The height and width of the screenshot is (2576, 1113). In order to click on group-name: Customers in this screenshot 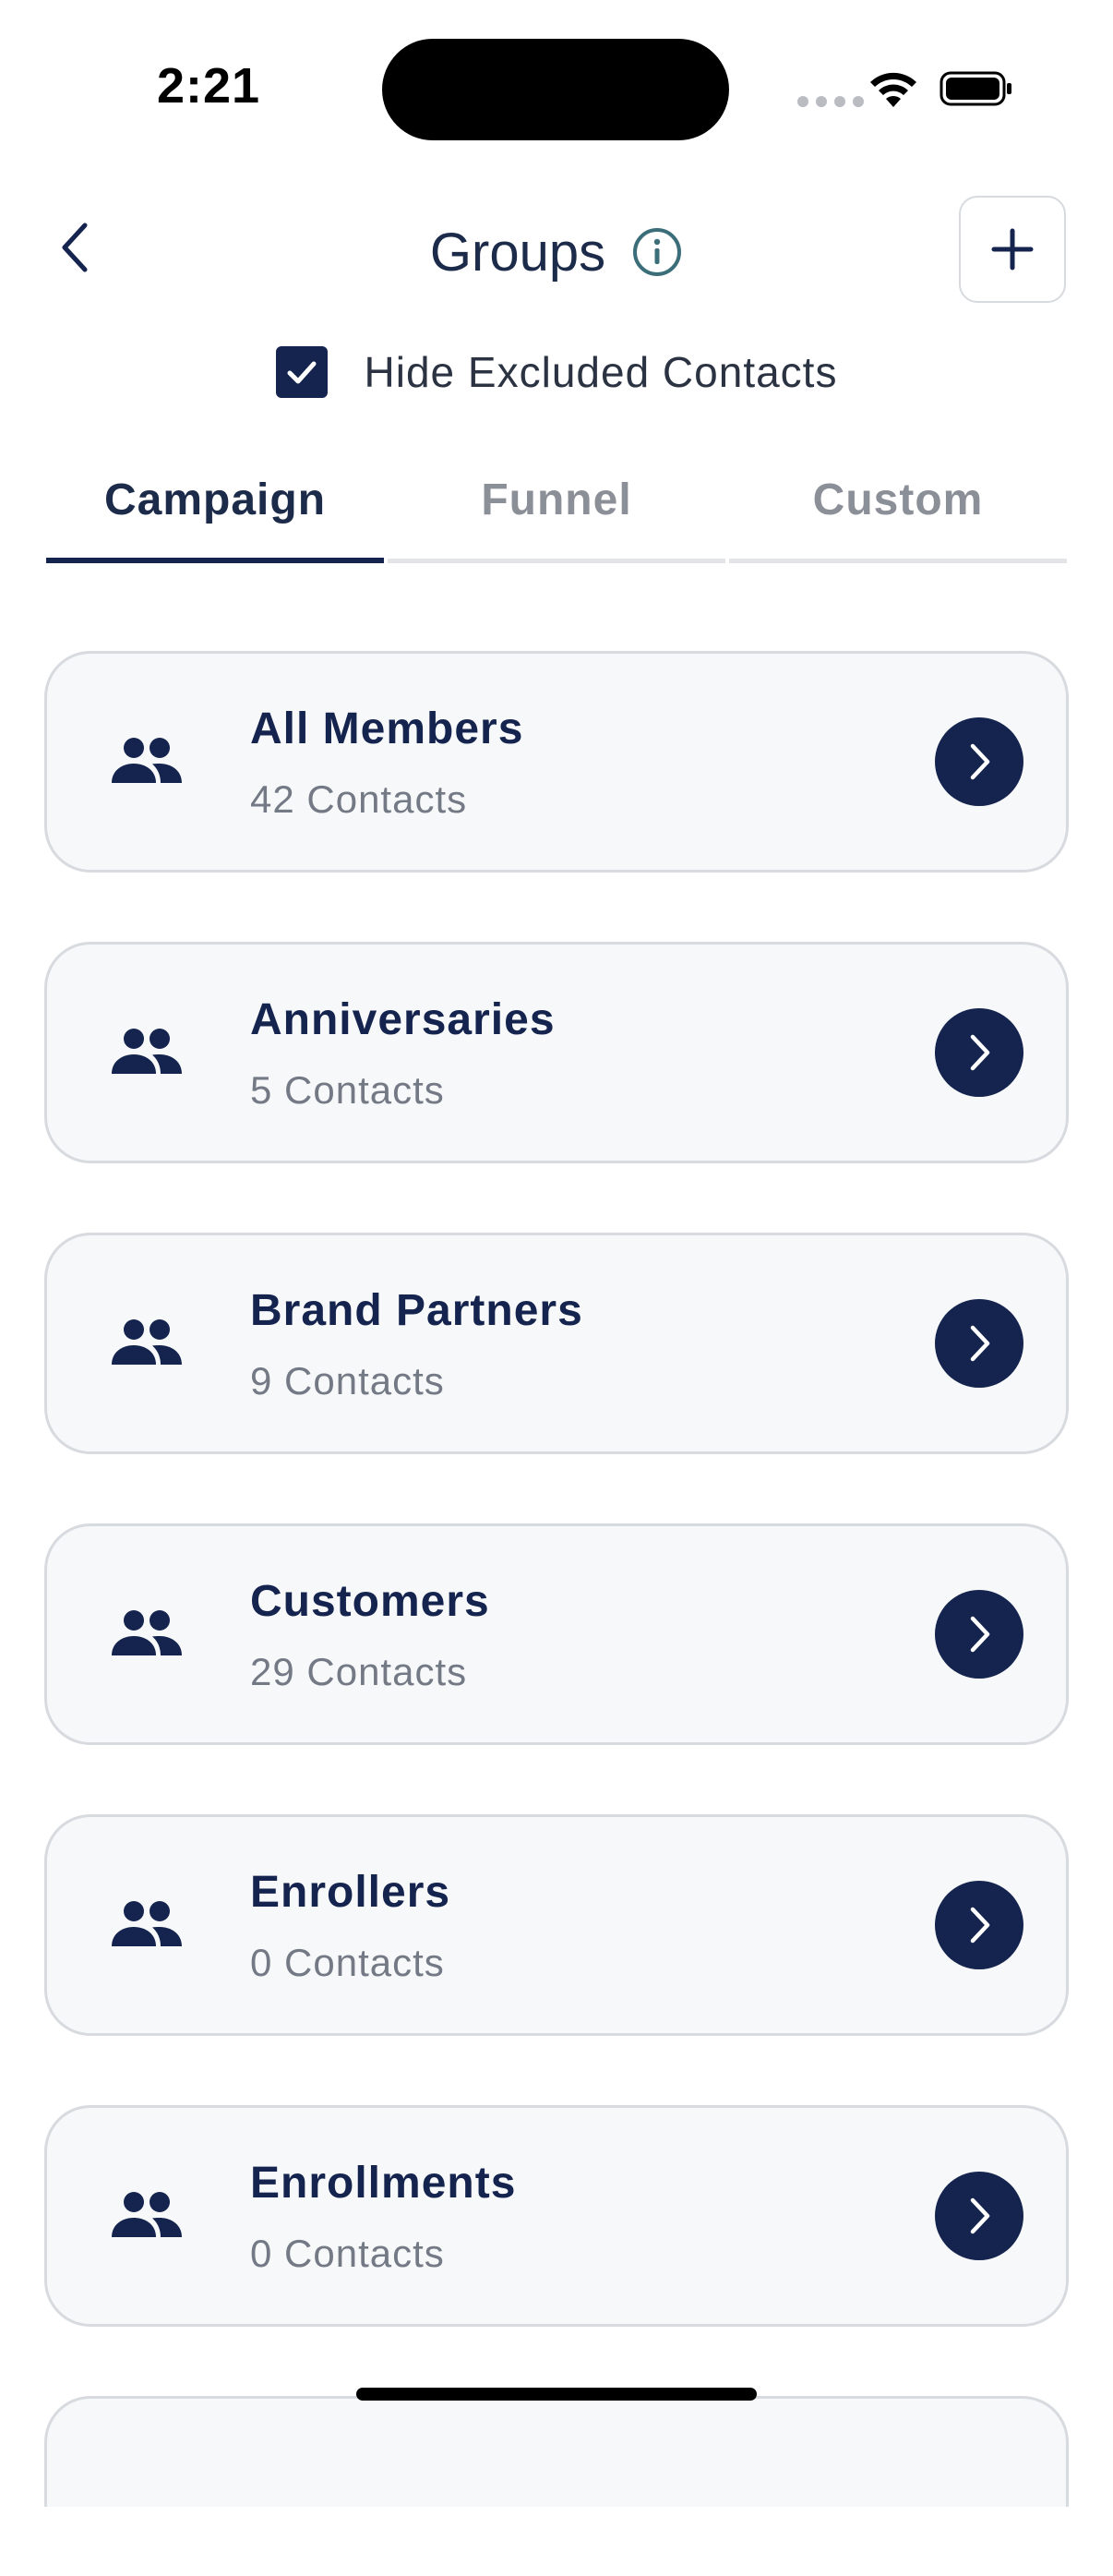, I will do `click(370, 1601)`.